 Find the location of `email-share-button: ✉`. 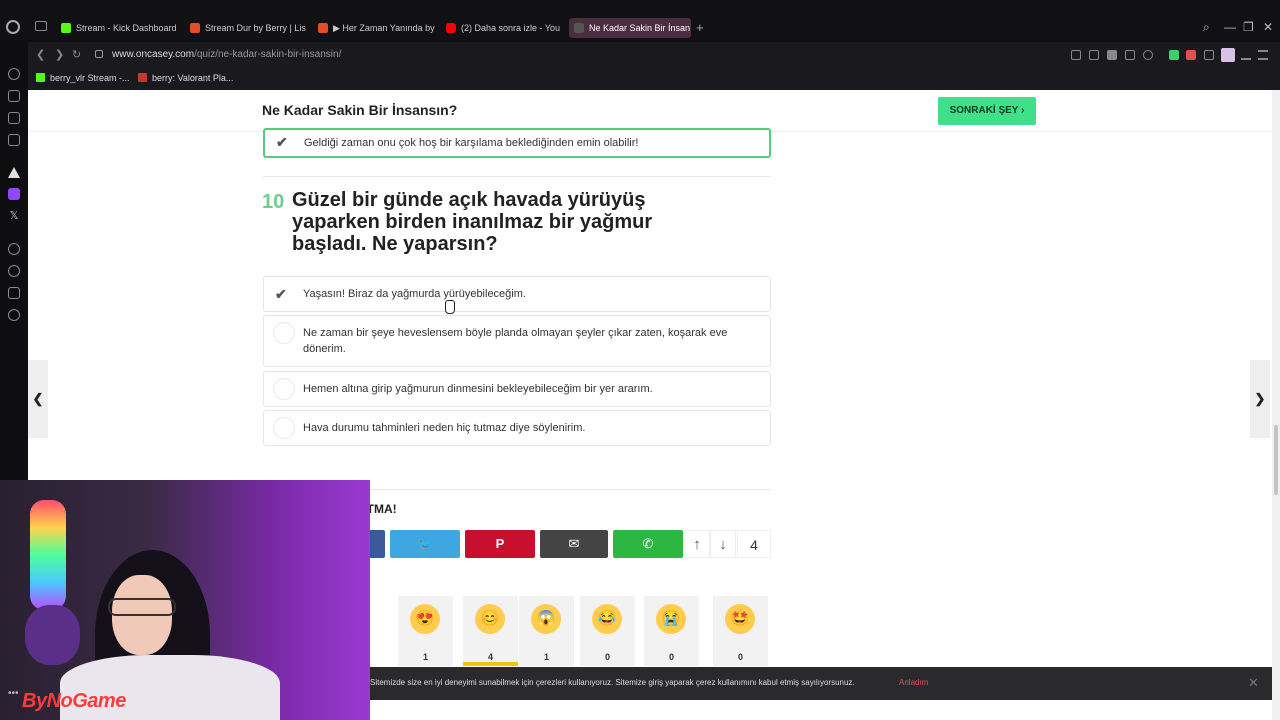

email-share-button: ✉ is located at coordinates (574, 544).